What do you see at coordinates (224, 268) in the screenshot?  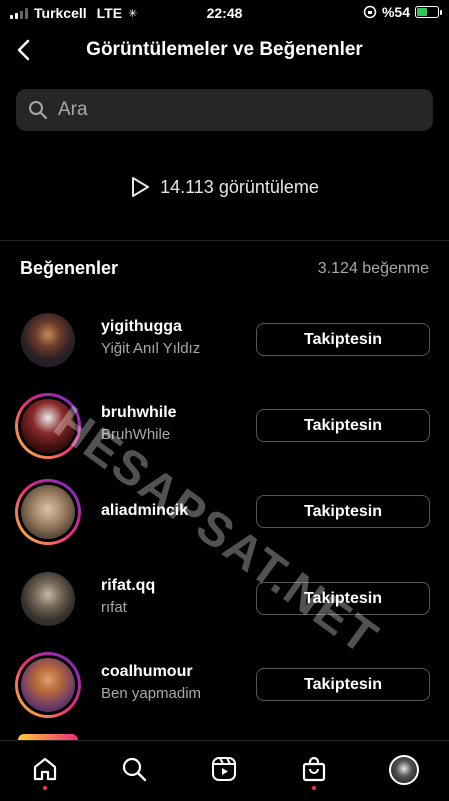 I see `likes-header: Beğenenler 3.124 beğenme` at bounding box center [224, 268].